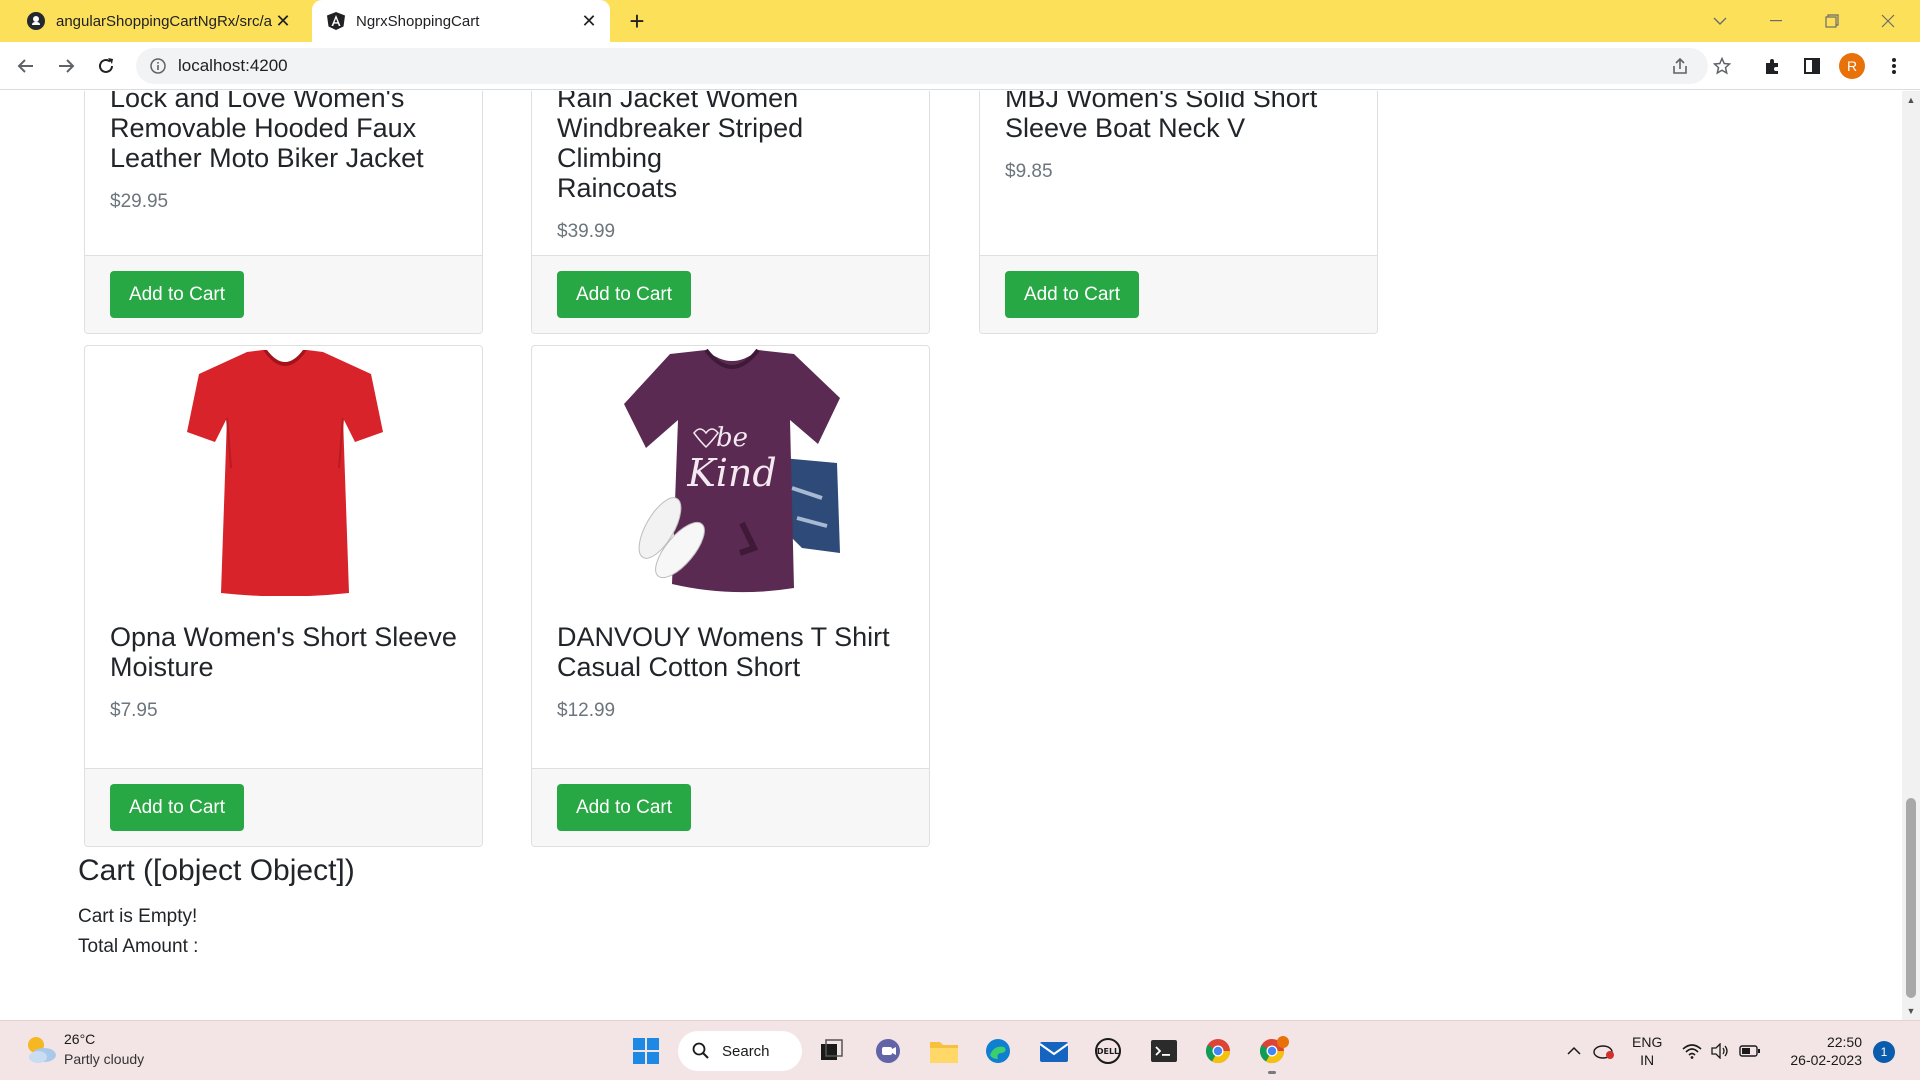 The width and height of the screenshot is (1920, 1080). What do you see at coordinates (1894, 66) in the screenshot?
I see `kebab-menu-icon` at bounding box center [1894, 66].